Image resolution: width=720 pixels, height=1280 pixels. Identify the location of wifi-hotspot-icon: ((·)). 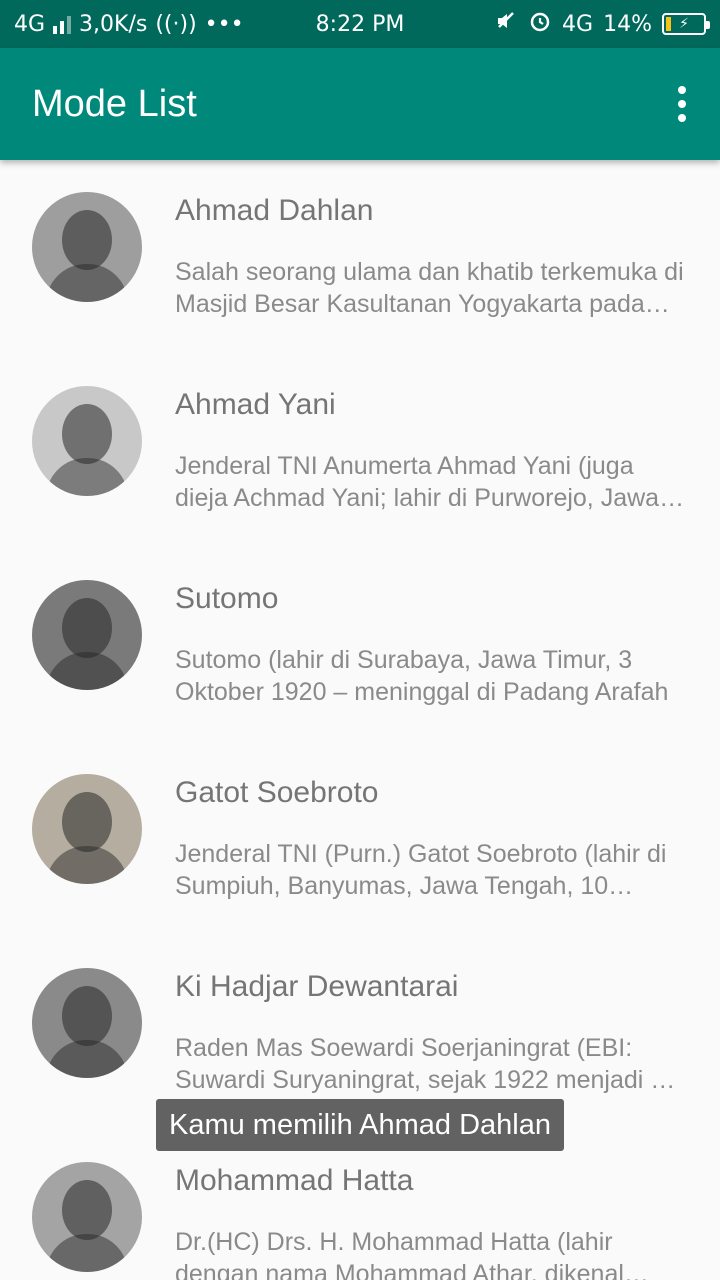
(176, 24).